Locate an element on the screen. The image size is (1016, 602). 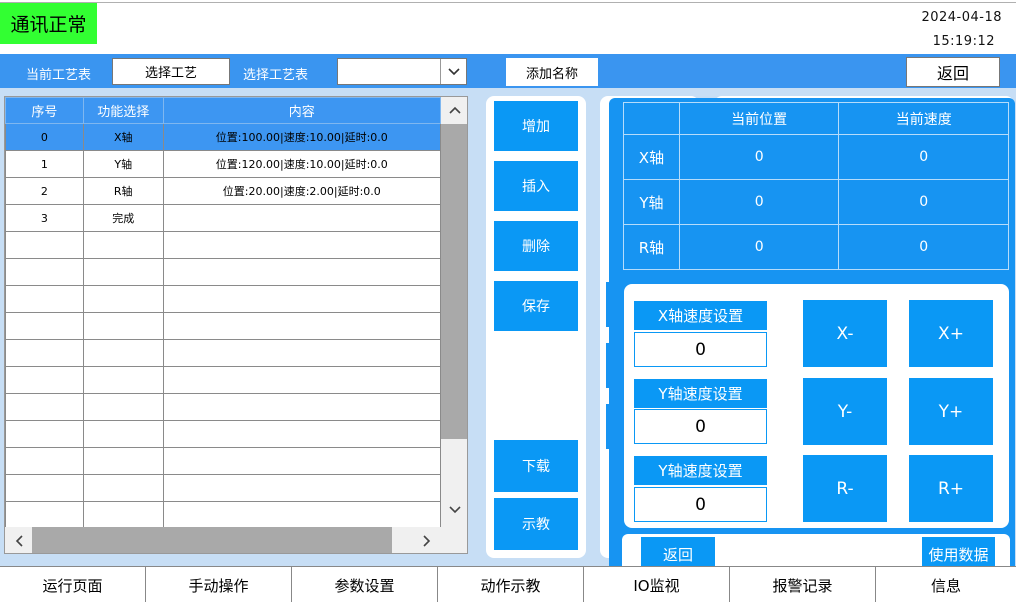
add-name-button: 添加名称 is located at coordinates (552, 72).